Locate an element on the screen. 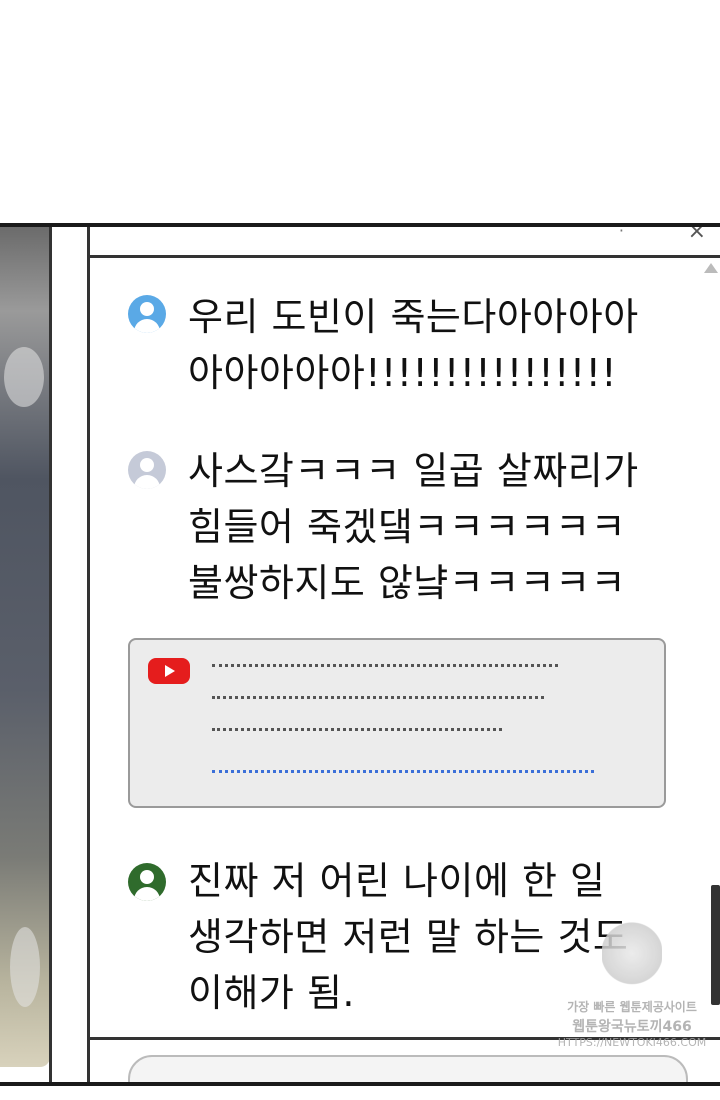  close-icon: × is located at coordinates (697, 235).